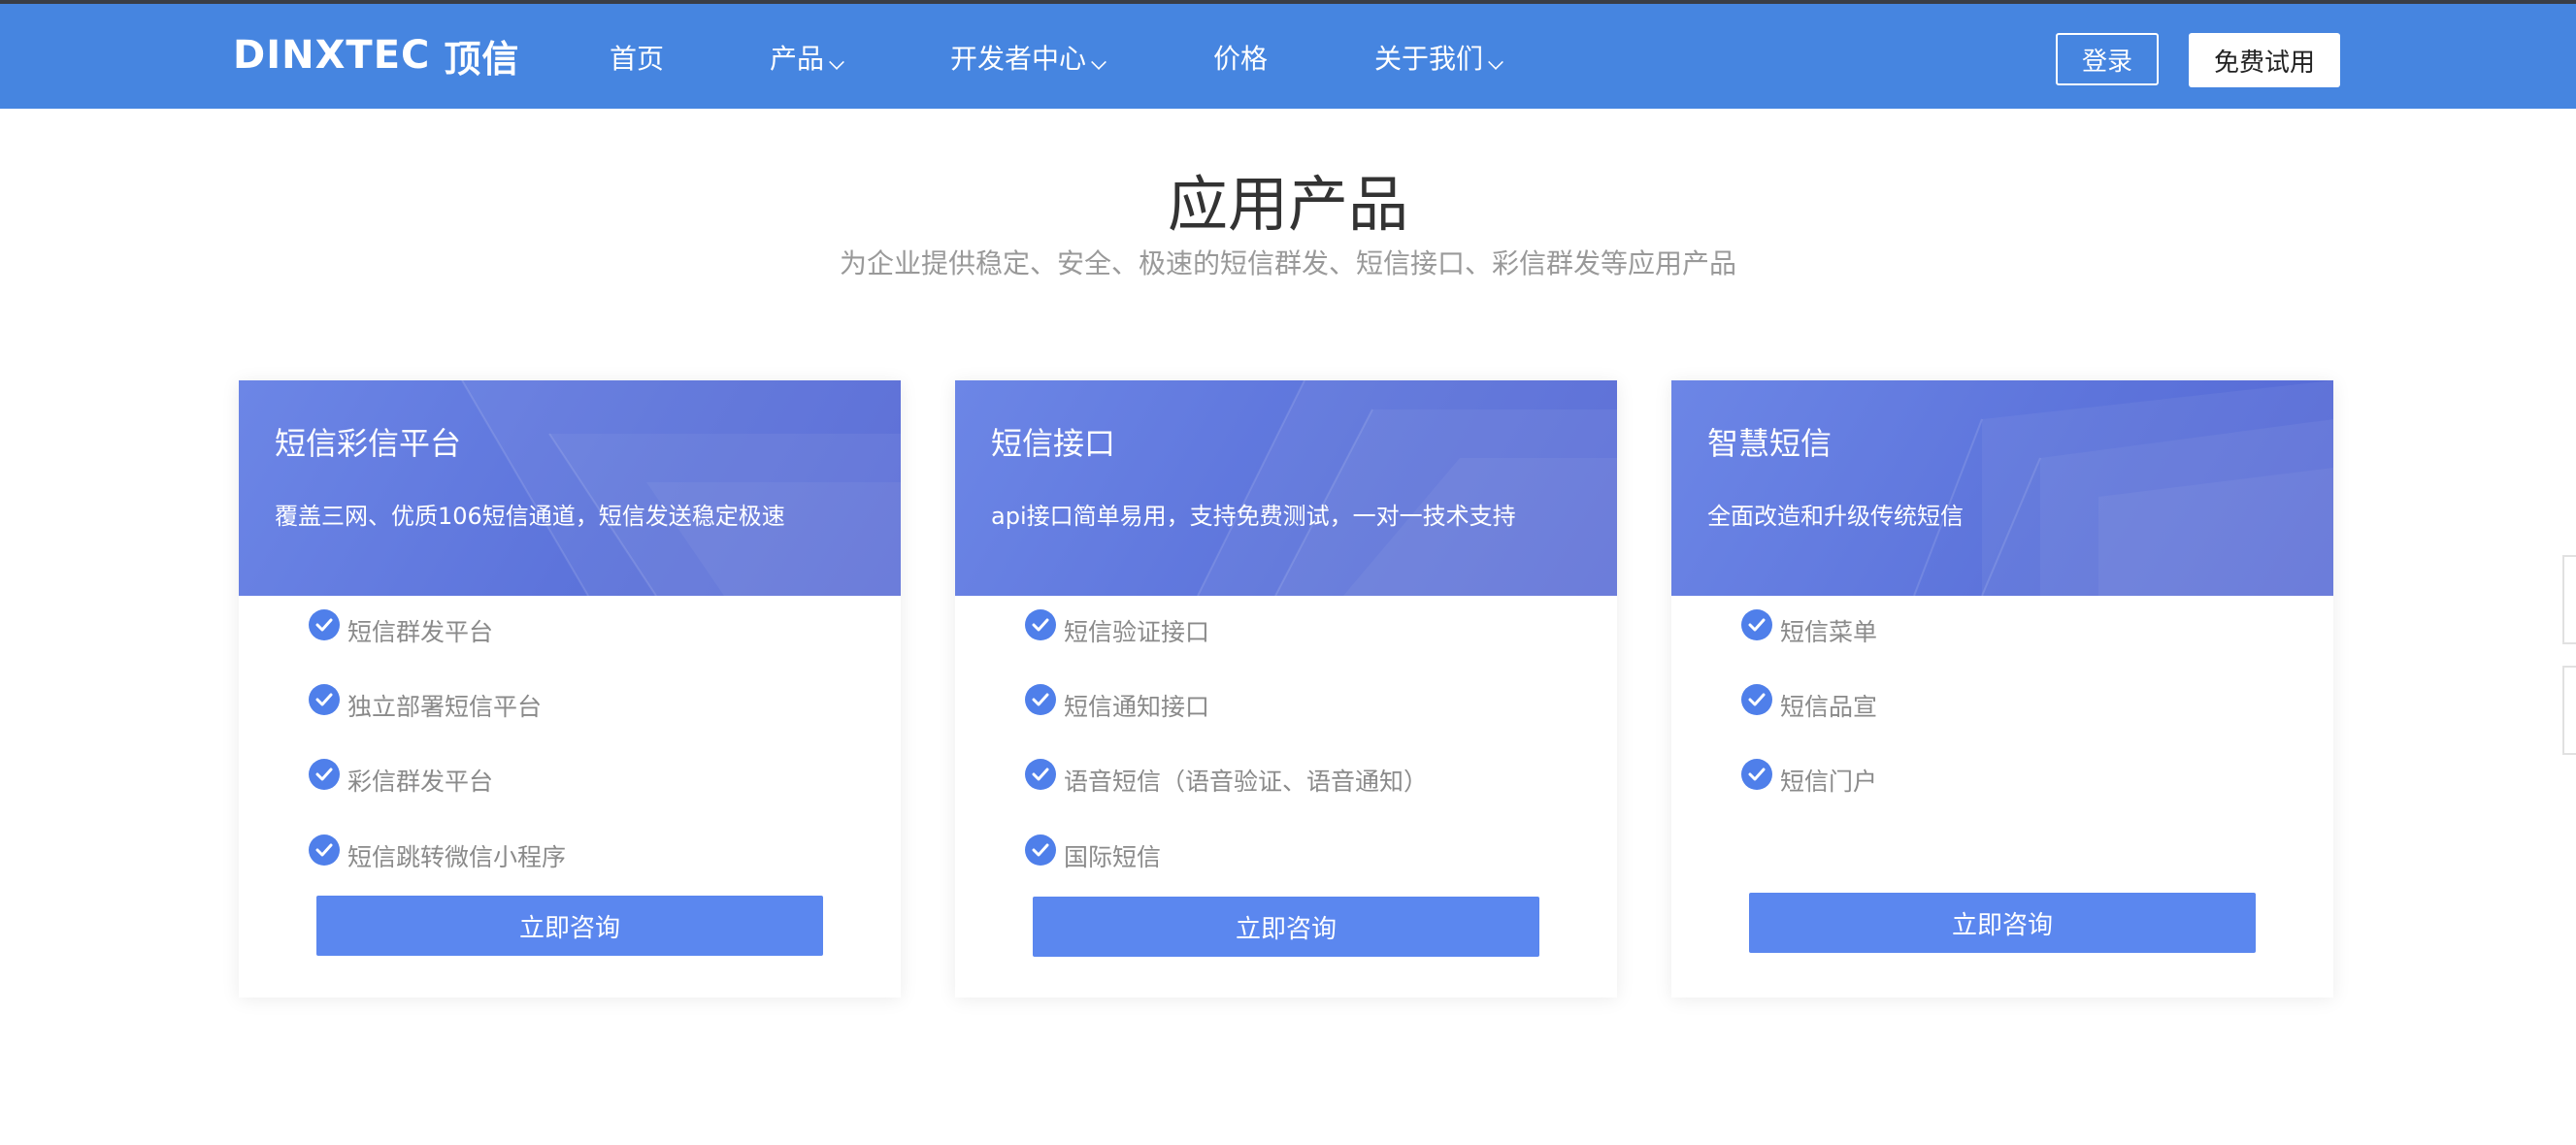 The height and width of the screenshot is (1145, 2576). Describe the element at coordinates (482, 59) in the screenshot. I see `logo-cn: 顶信` at that location.